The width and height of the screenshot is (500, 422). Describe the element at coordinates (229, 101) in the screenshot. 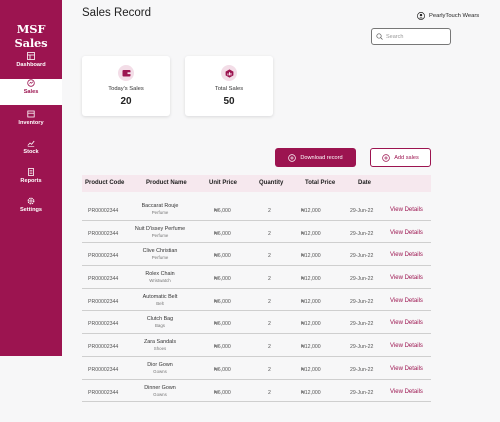

I see `total-sales-value: 50` at that location.